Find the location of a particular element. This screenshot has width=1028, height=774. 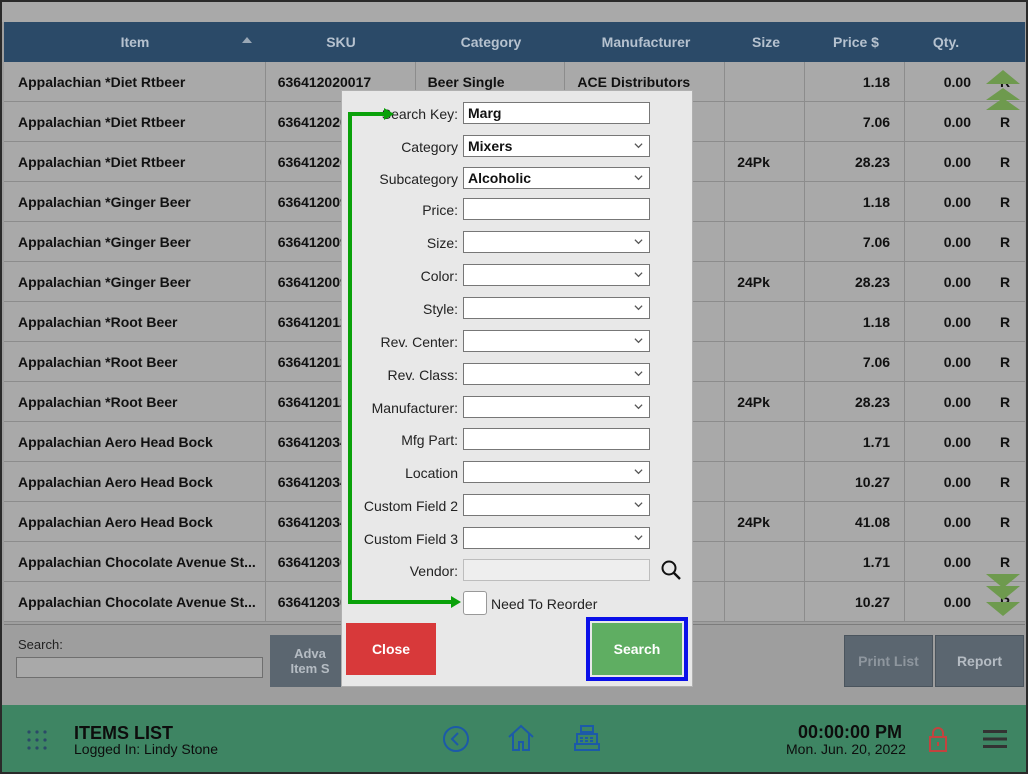

close-button: Close is located at coordinates (391, 649).